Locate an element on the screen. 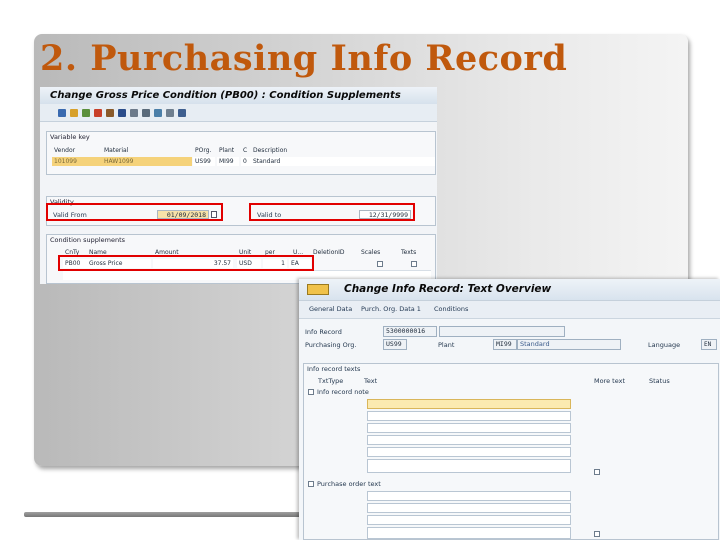 The image size is (720, 540). screen-header: Change Info Record: Text Overview is located at coordinates (509, 290).